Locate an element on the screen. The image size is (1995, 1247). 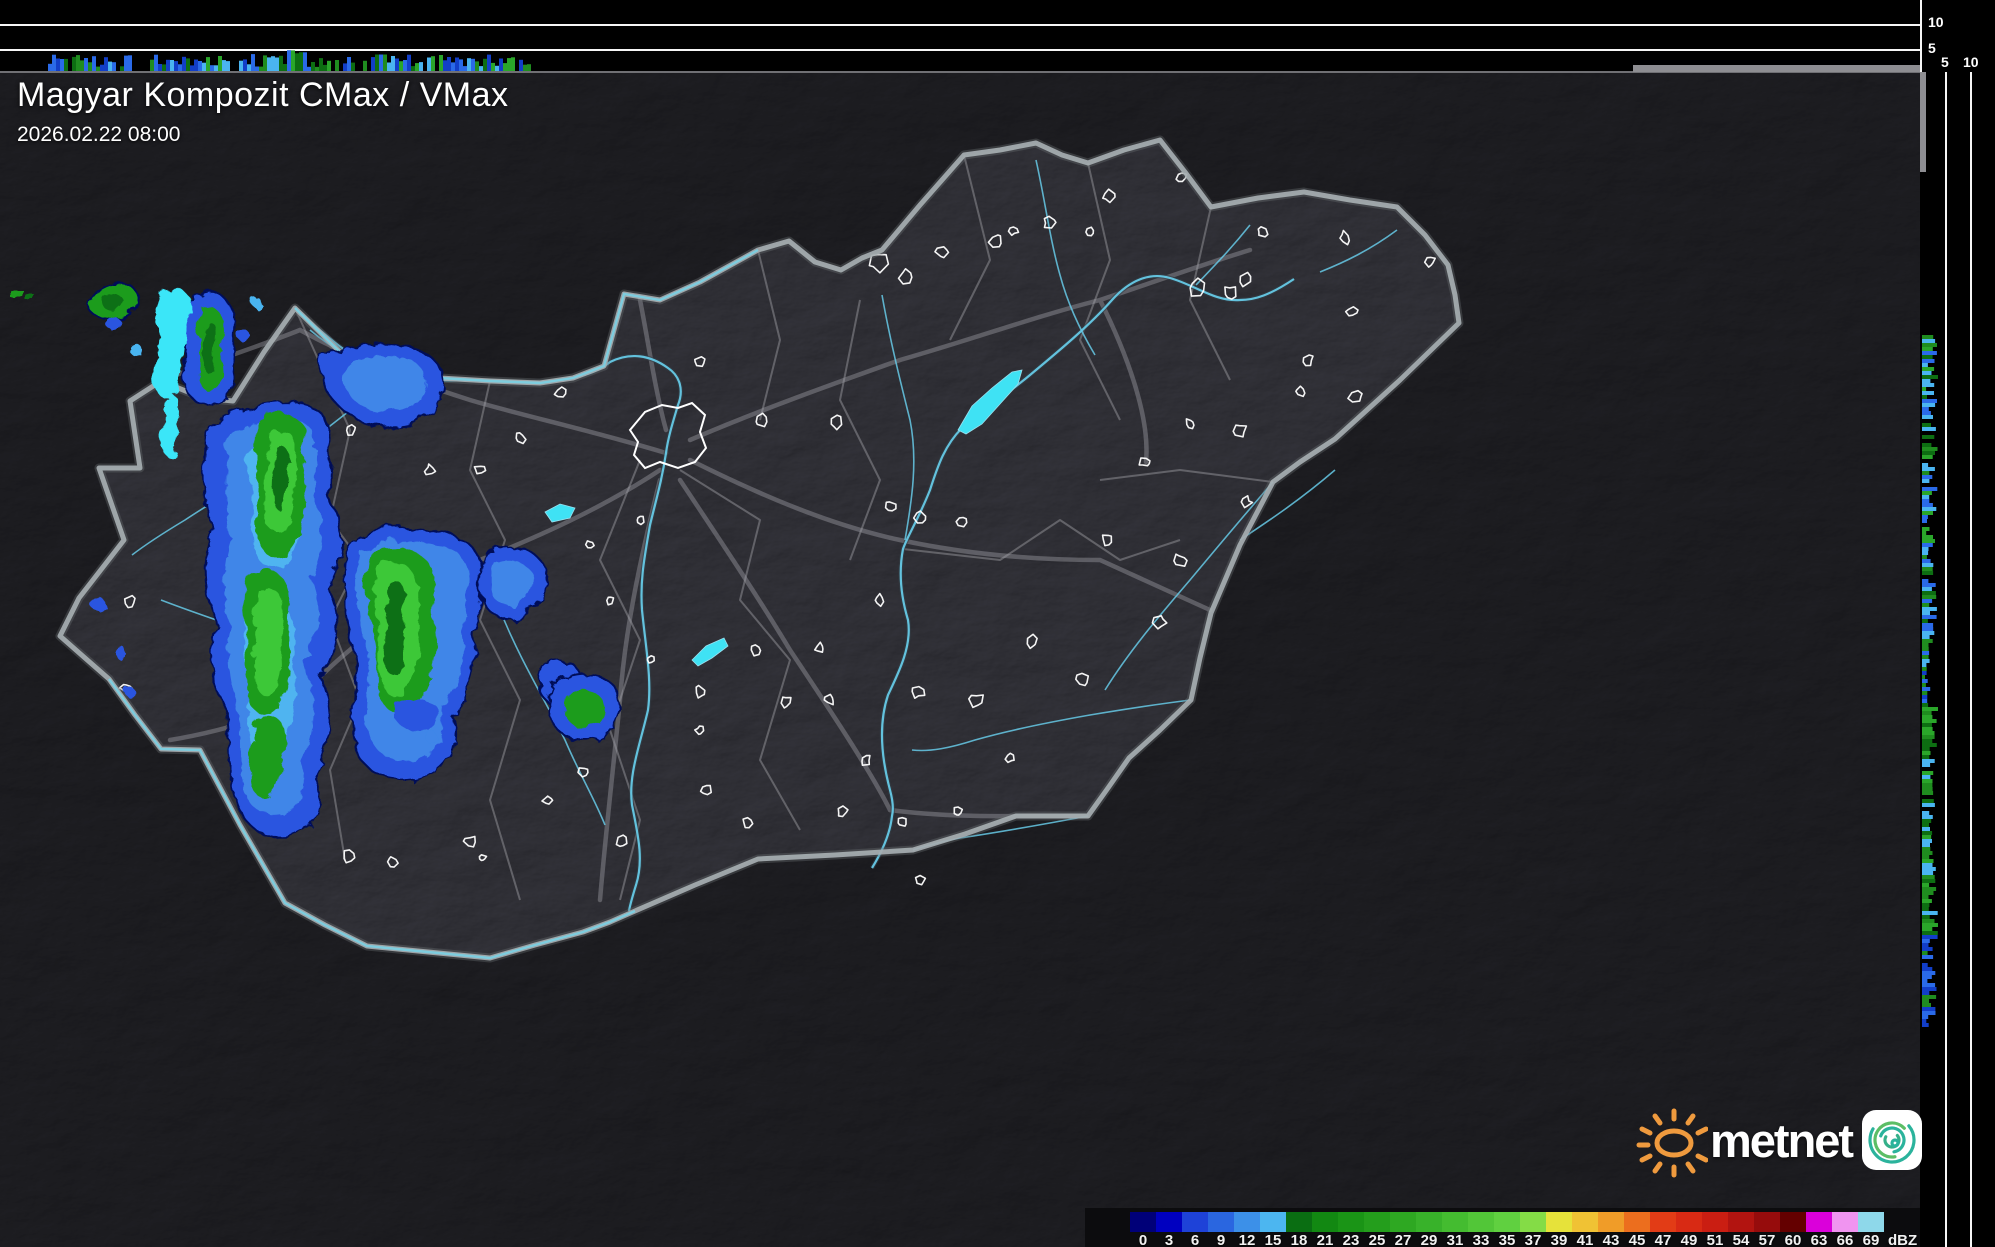
dbz-tick-label: 27 is located at coordinates (1403, 1239).